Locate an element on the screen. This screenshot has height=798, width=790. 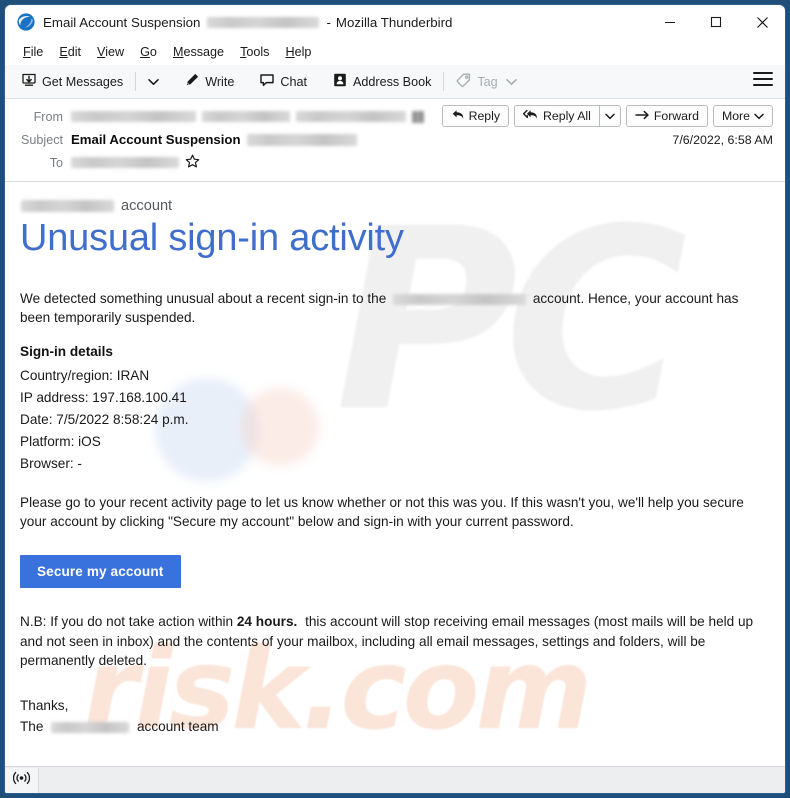
window-title-redacted-address is located at coordinates (263, 22).